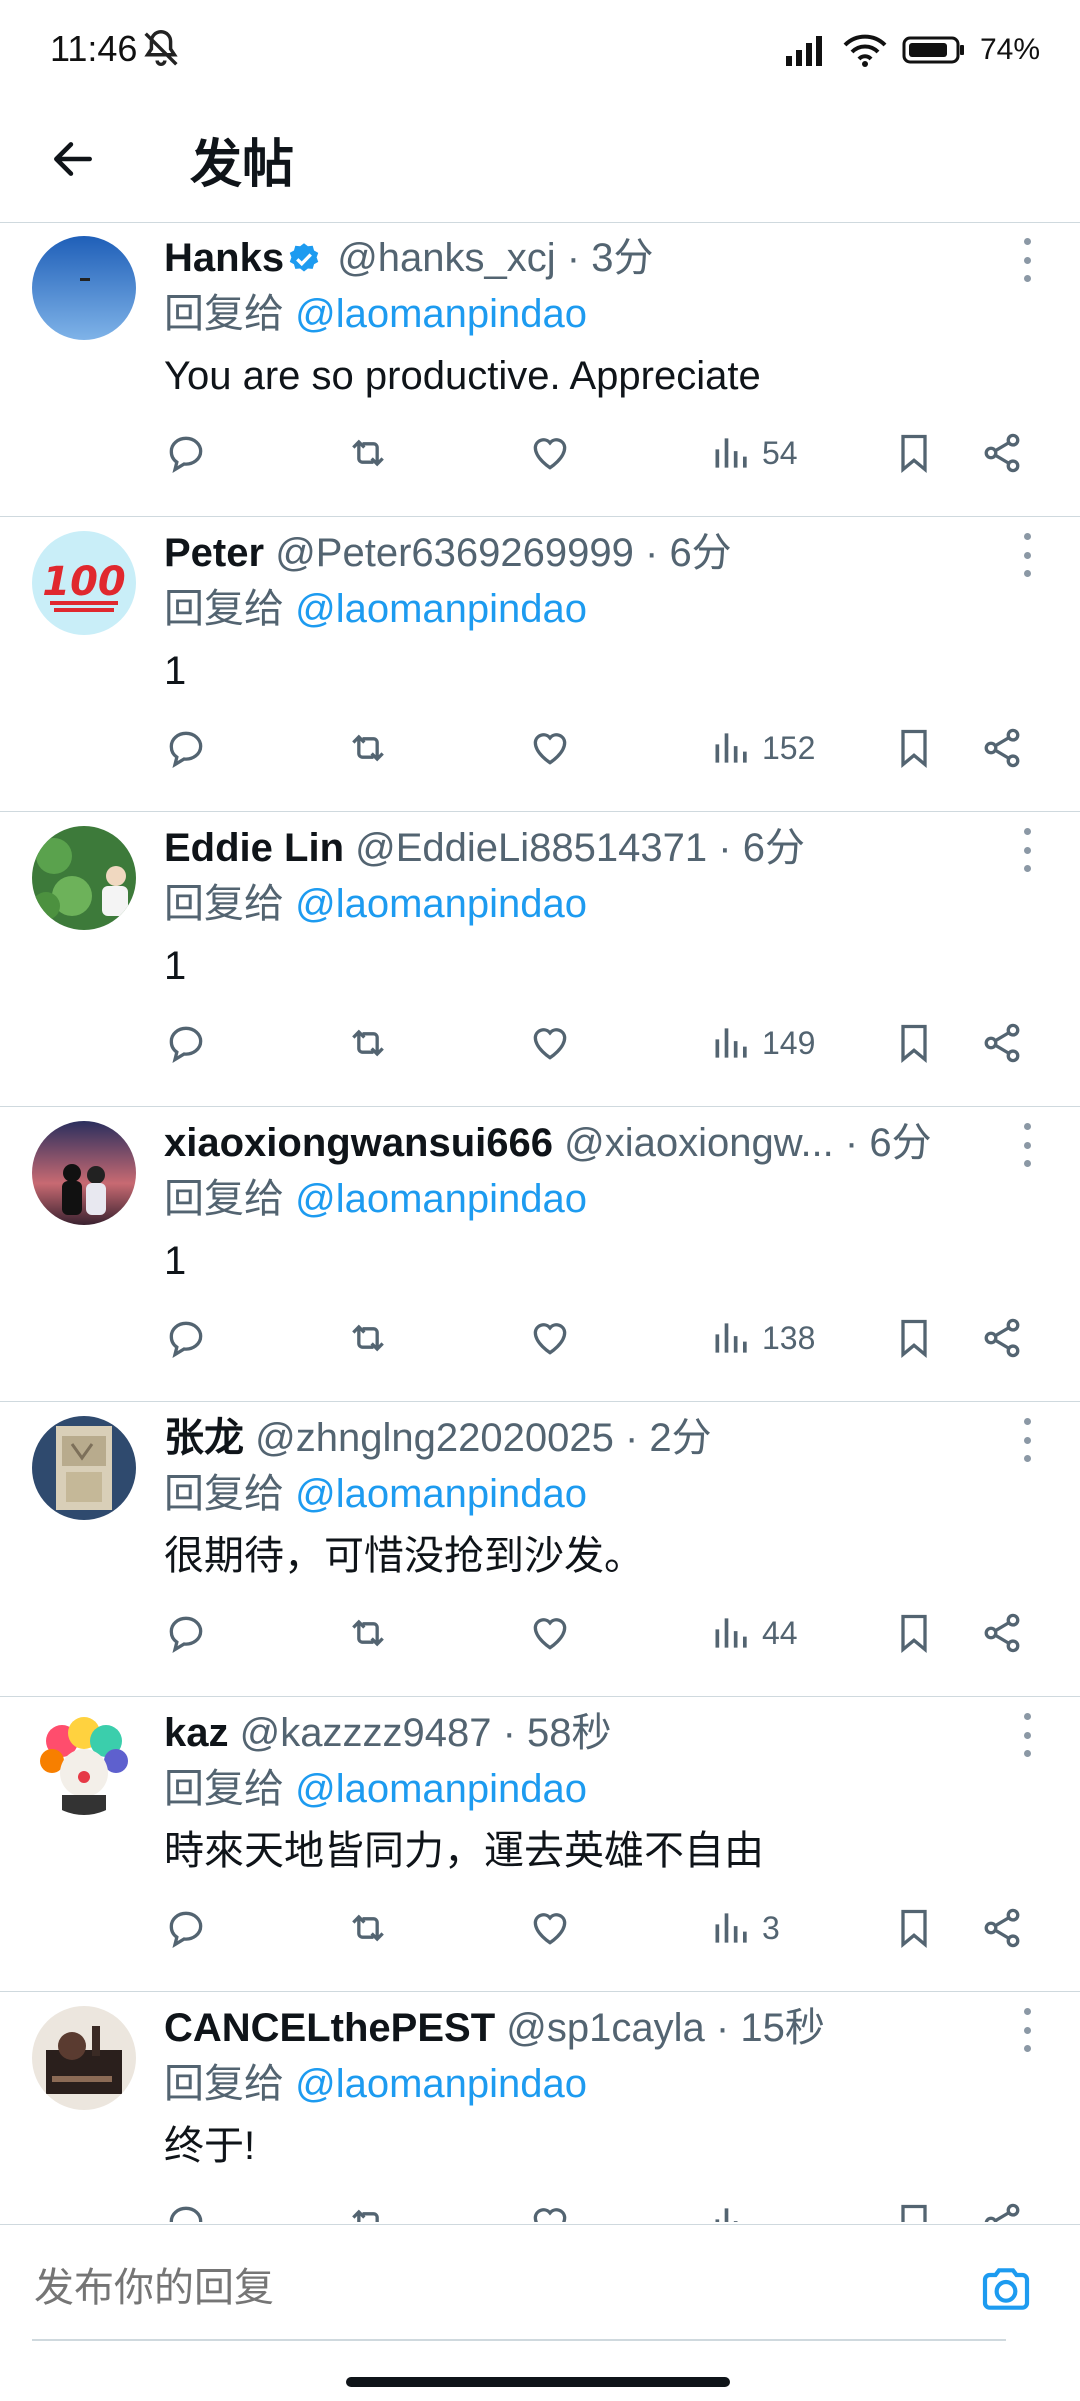 The image size is (1080, 2401). Describe the element at coordinates (605, 2028) in the screenshot. I see `author-handle: @sp1cayla` at that location.